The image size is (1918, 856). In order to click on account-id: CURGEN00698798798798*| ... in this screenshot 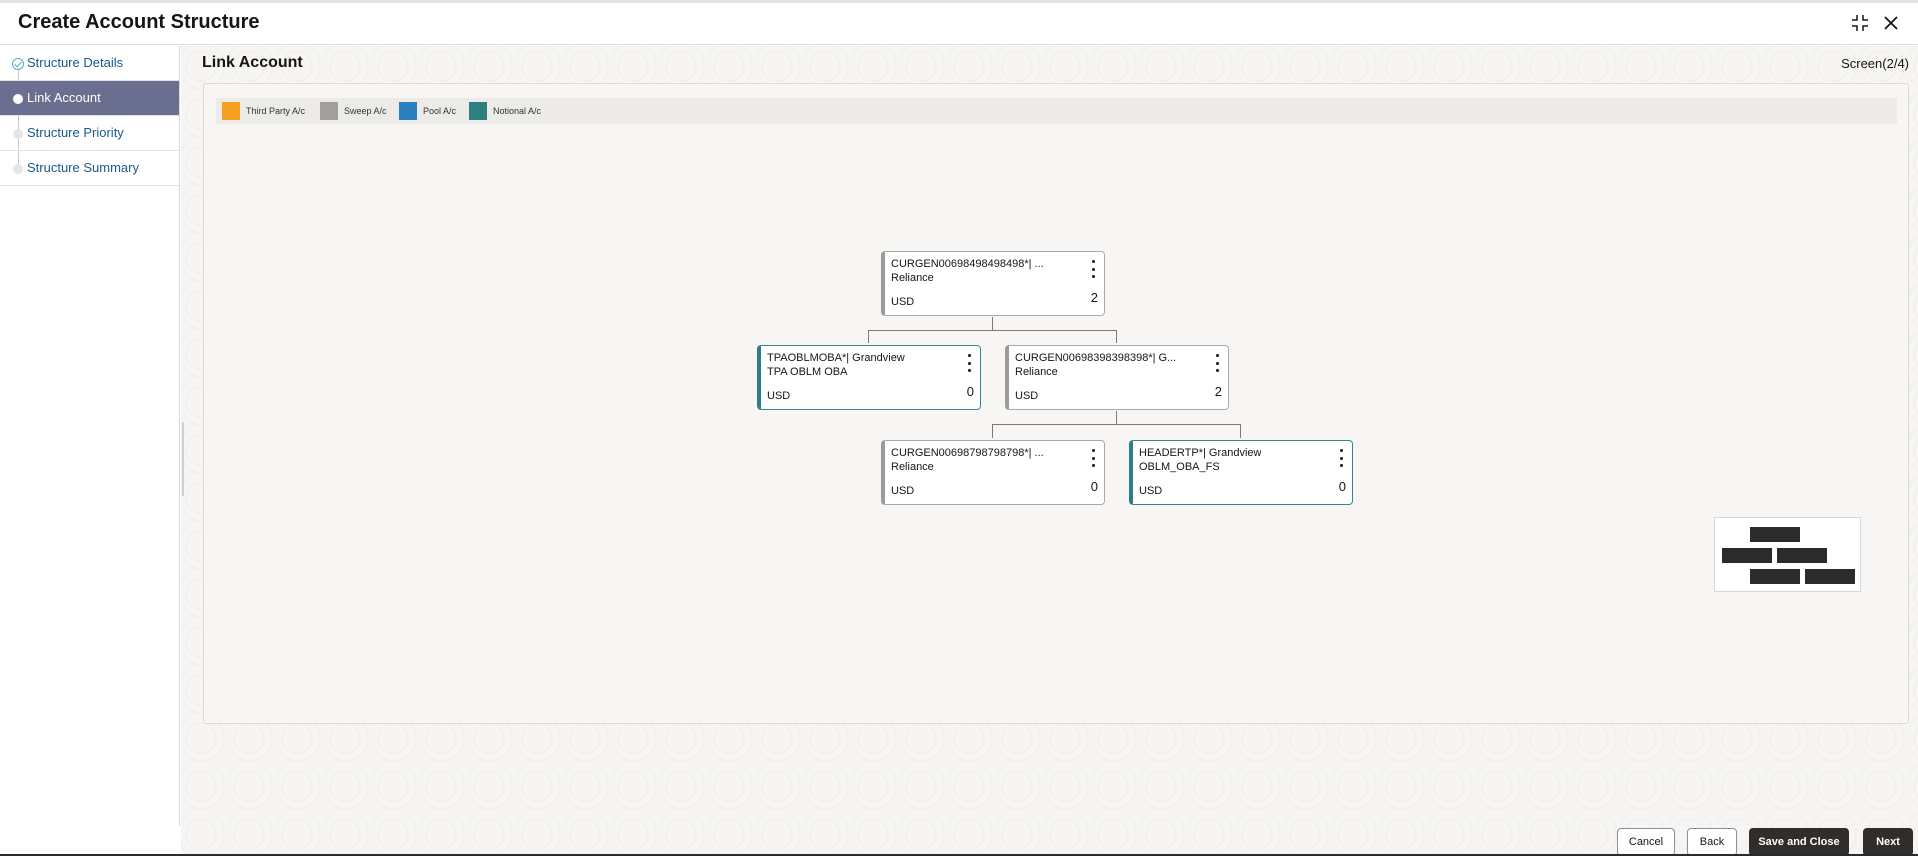, I will do `click(967, 453)`.